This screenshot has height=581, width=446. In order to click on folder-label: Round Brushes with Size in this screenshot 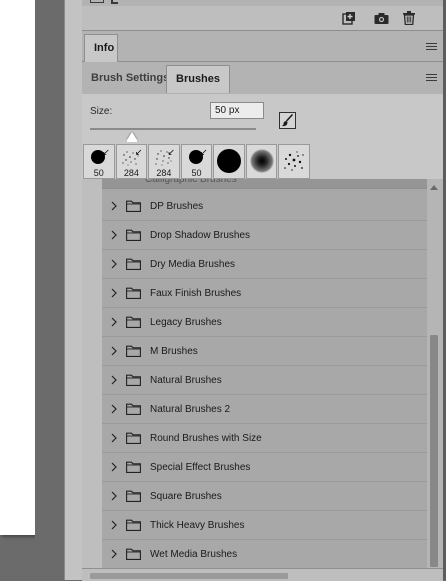, I will do `click(206, 438)`.